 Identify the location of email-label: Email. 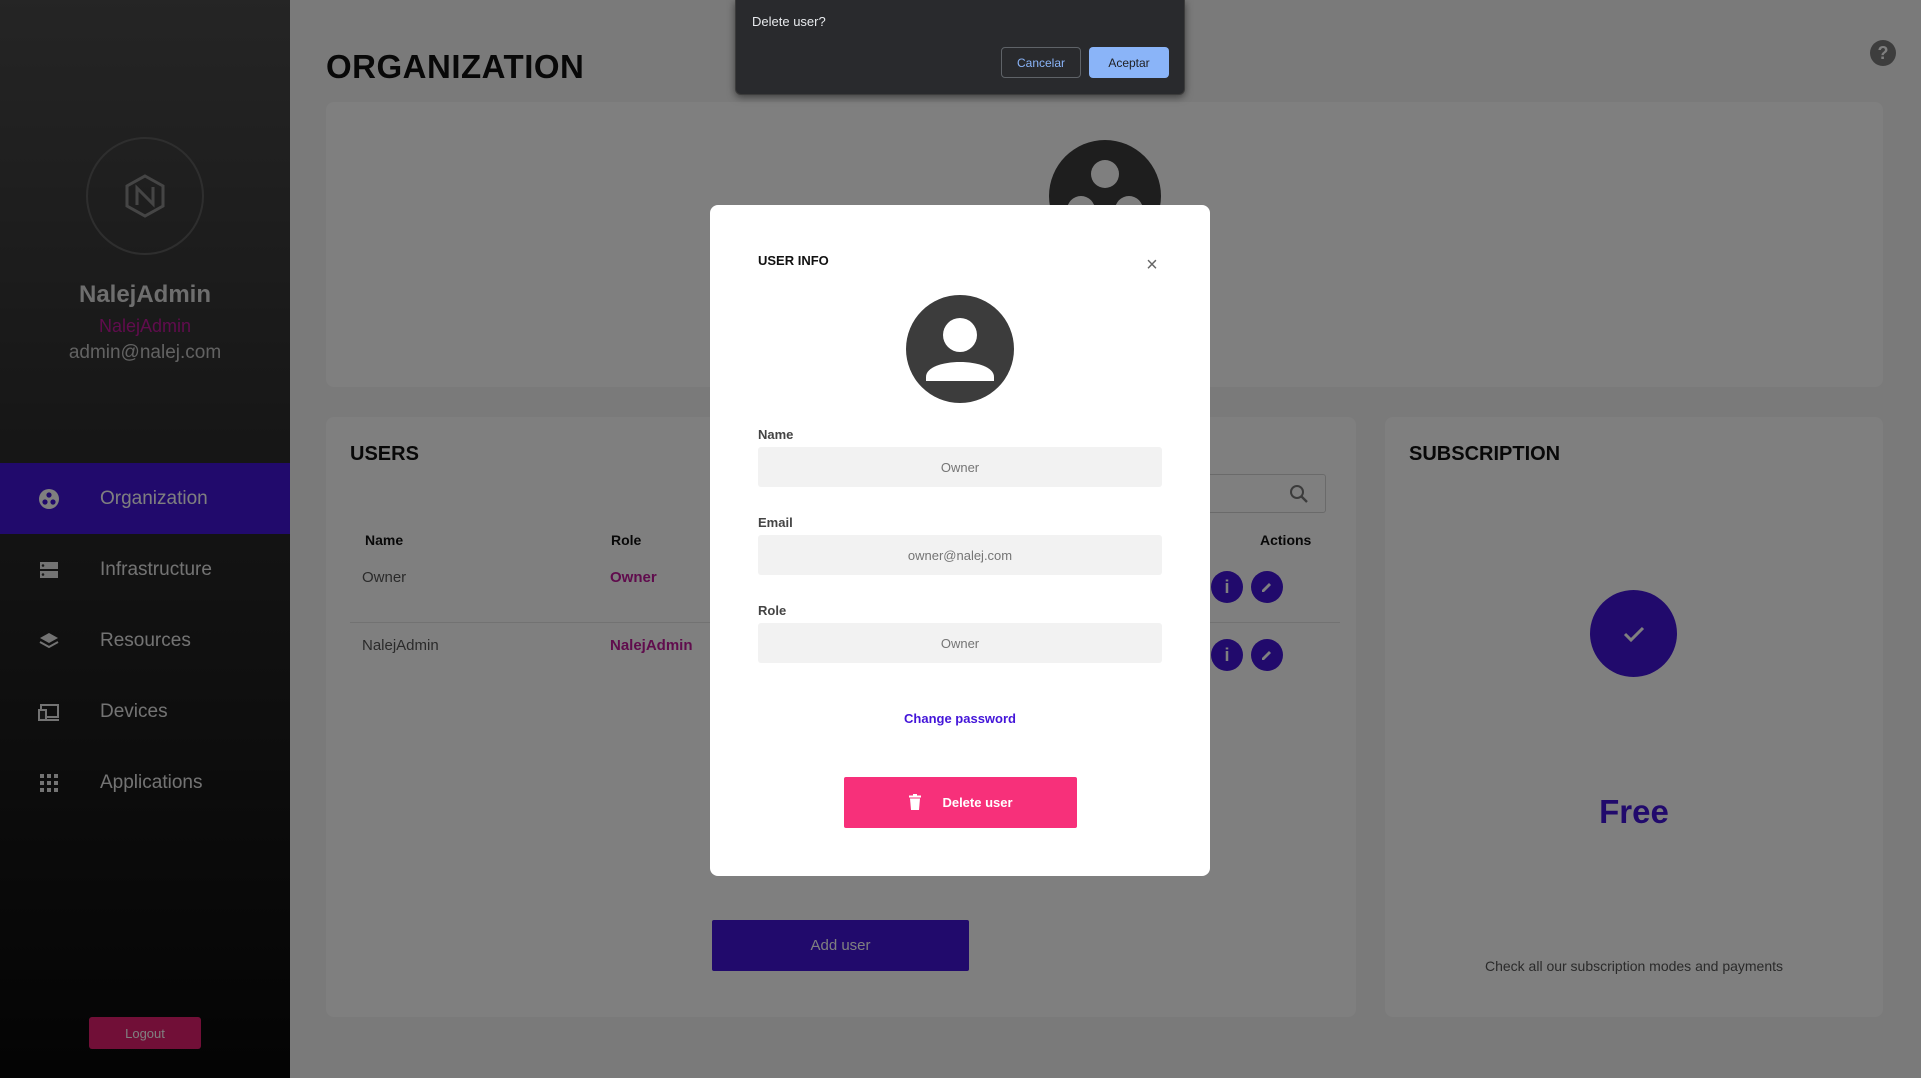
(775, 522).